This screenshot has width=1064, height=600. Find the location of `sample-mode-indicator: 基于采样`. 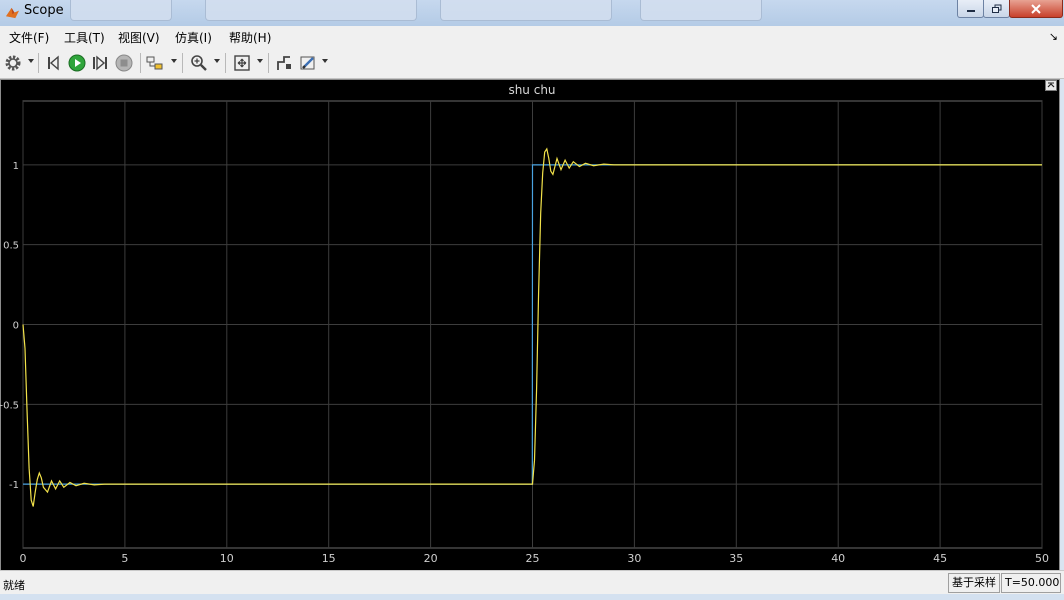

sample-mode-indicator: 基于采样 is located at coordinates (974, 583).